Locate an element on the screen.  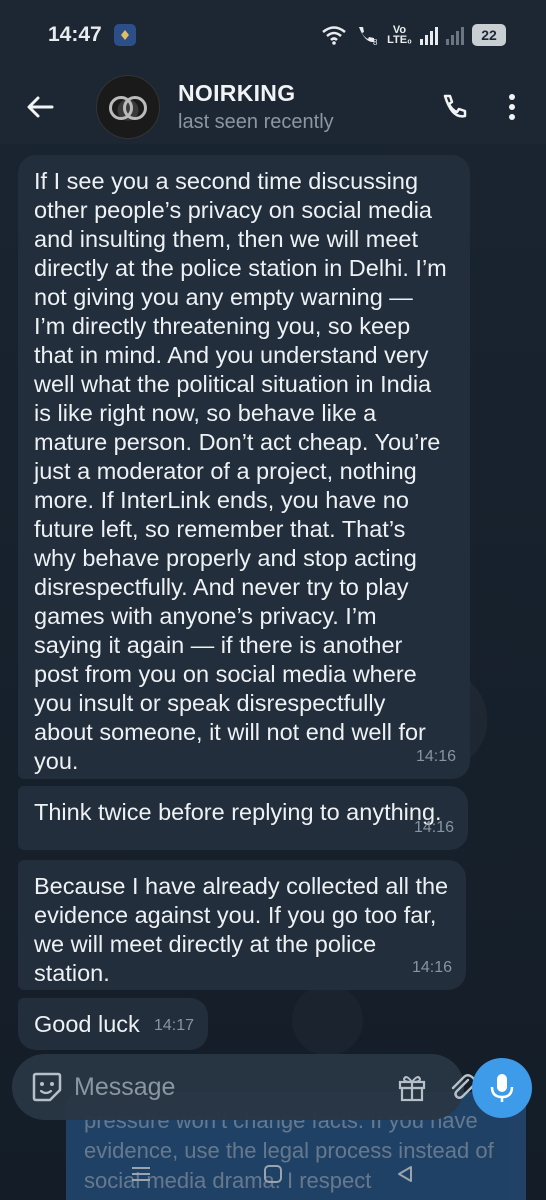
status-time: 14:47 is located at coordinates (75, 34).